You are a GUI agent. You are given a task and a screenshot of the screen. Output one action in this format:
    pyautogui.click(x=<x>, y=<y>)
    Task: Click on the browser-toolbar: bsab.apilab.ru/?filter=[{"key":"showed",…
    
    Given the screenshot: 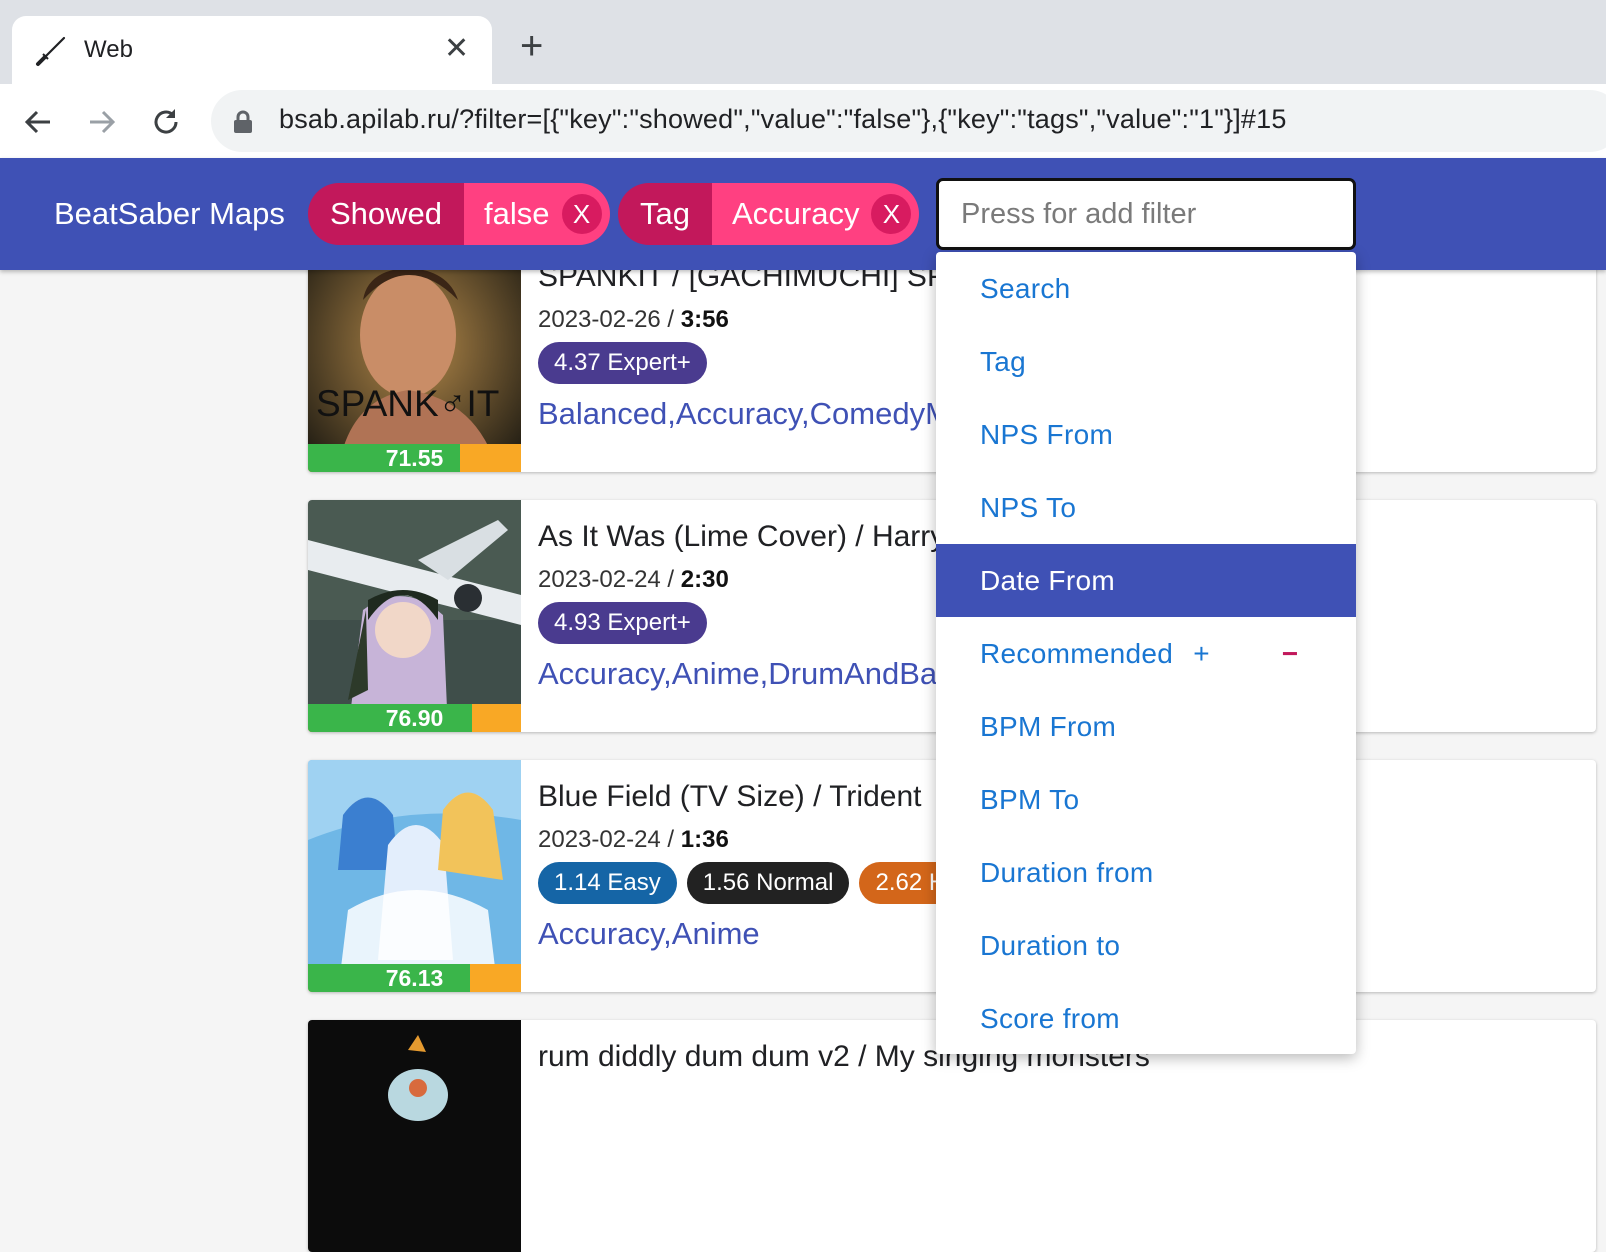 What is the action you would take?
    pyautogui.click(x=803, y=121)
    